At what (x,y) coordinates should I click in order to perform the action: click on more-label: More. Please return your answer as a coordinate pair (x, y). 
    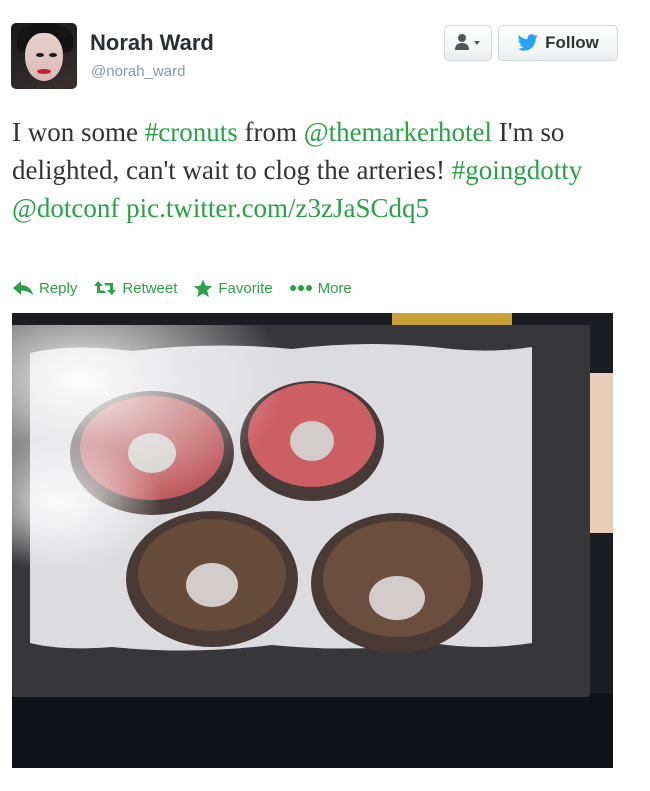
    Looking at the image, I should click on (334, 288).